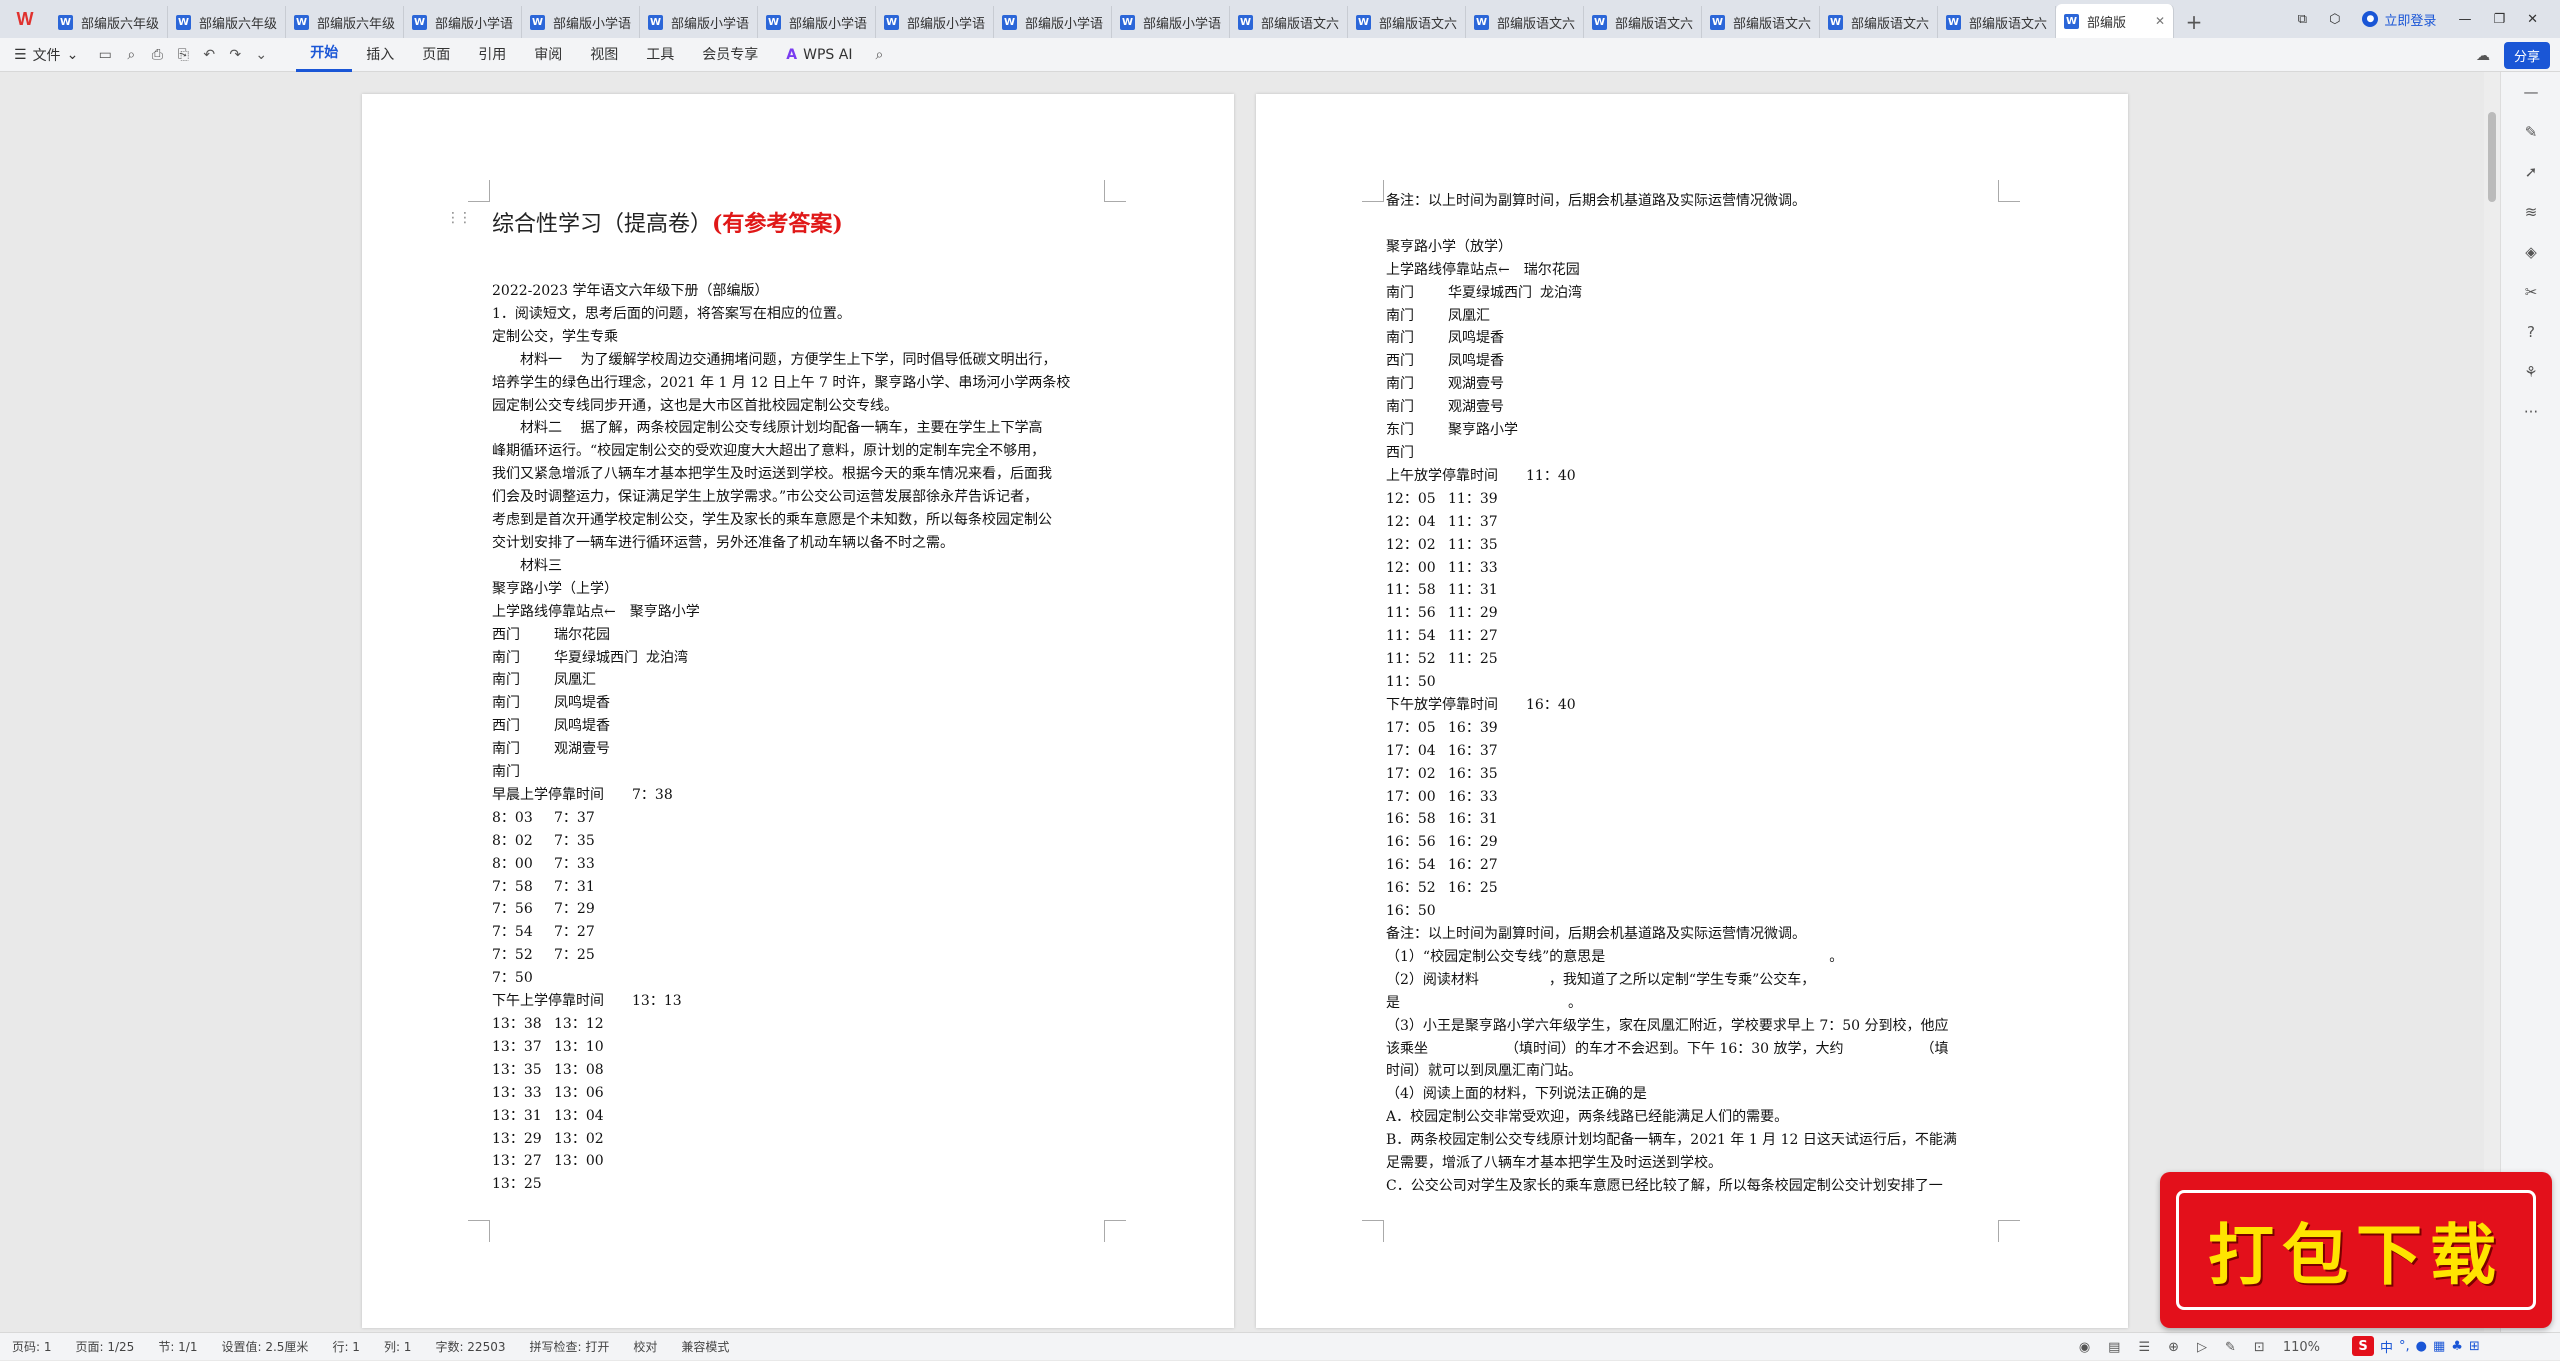  What do you see at coordinates (2530, 372) in the screenshot?
I see `gift-icon: ⚘` at bounding box center [2530, 372].